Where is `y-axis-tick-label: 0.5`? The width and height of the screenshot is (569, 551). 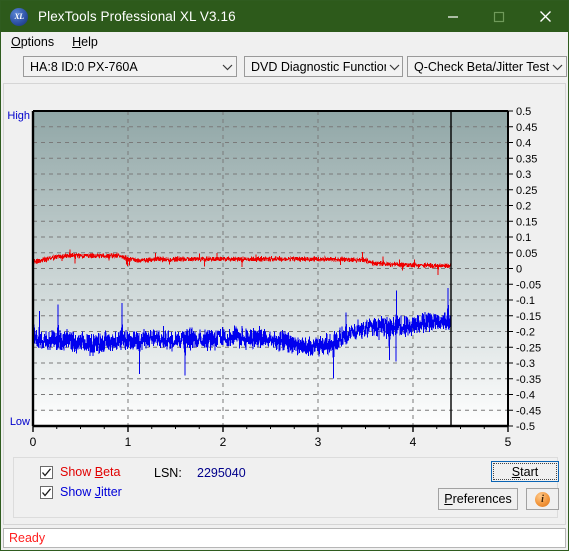 y-axis-tick-label: 0.5 is located at coordinates (523, 112).